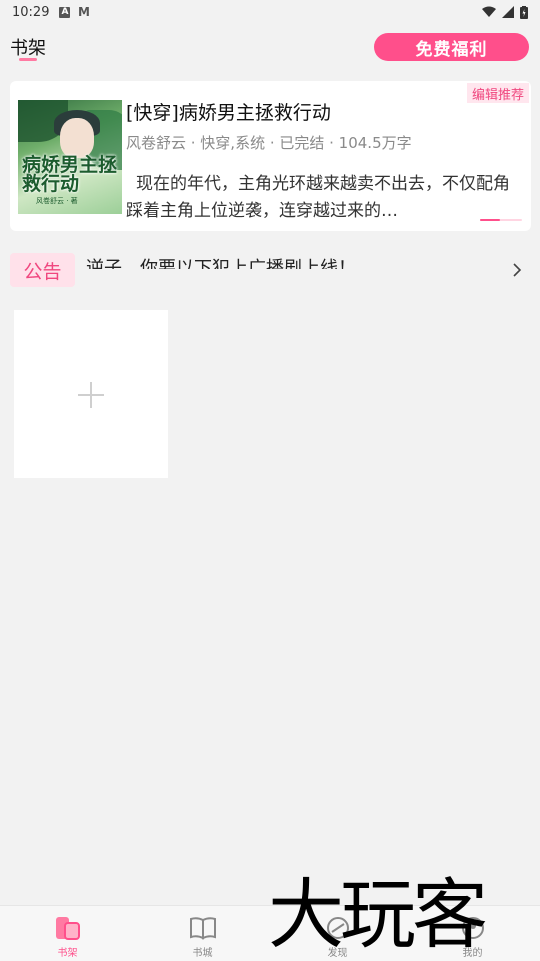 The image size is (540, 961). What do you see at coordinates (497, 93) in the screenshot?
I see `editor-pick-badge: 编辑推荐` at bounding box center [497, 93].